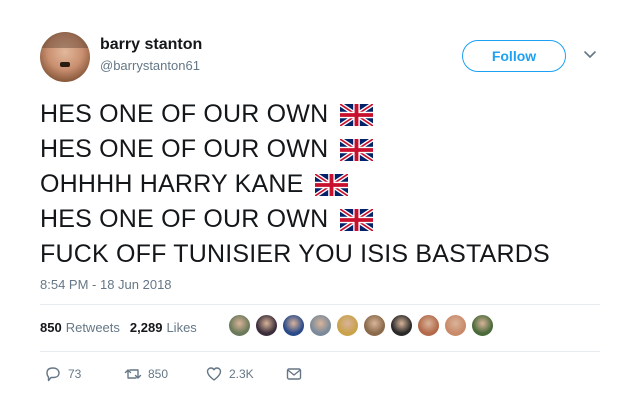 Image resolution: width=640 pixels, height=413 pixels. I want to click on reply-icon, so click(53, 374).